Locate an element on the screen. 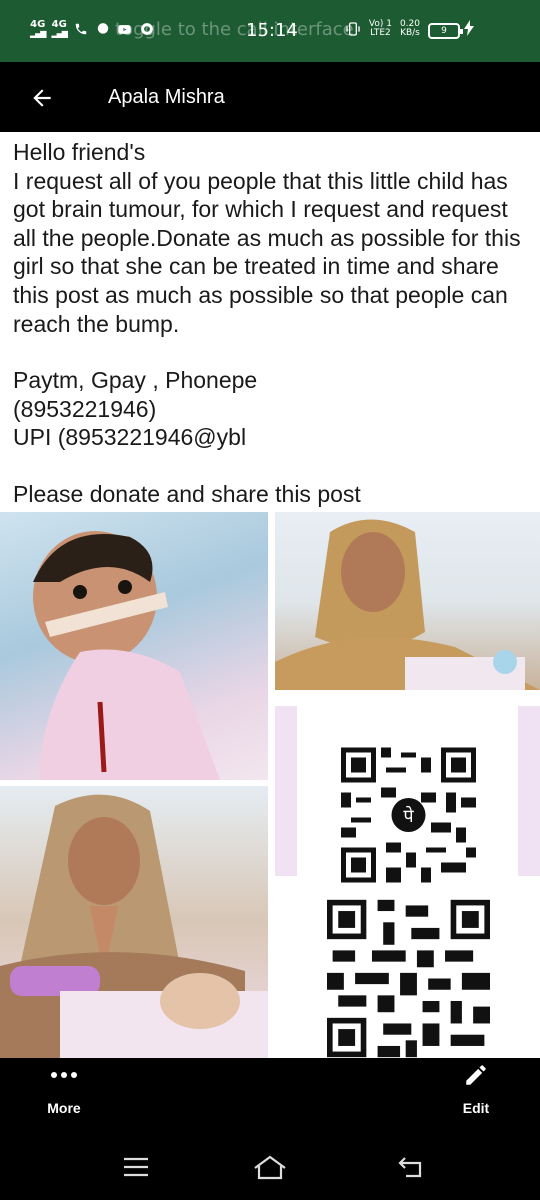 This screenshot has height=1200, width=540. lte-label: LTE2 is located at coordinates (380, 33).